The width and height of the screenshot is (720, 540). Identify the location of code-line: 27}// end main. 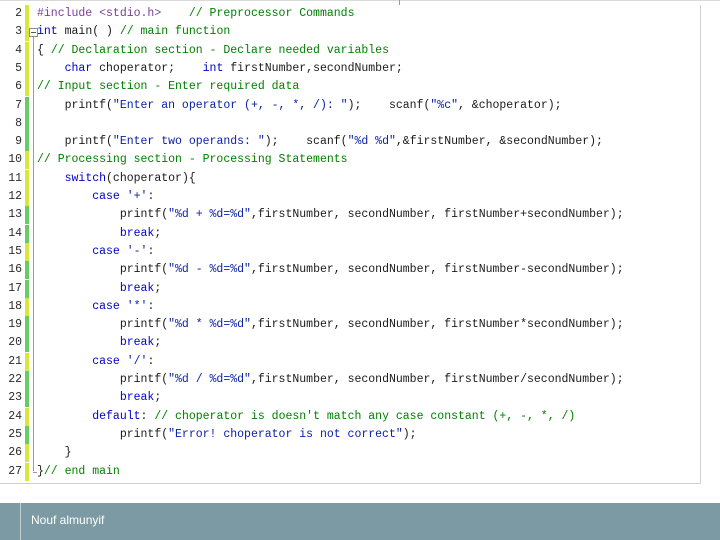
(350, 471).